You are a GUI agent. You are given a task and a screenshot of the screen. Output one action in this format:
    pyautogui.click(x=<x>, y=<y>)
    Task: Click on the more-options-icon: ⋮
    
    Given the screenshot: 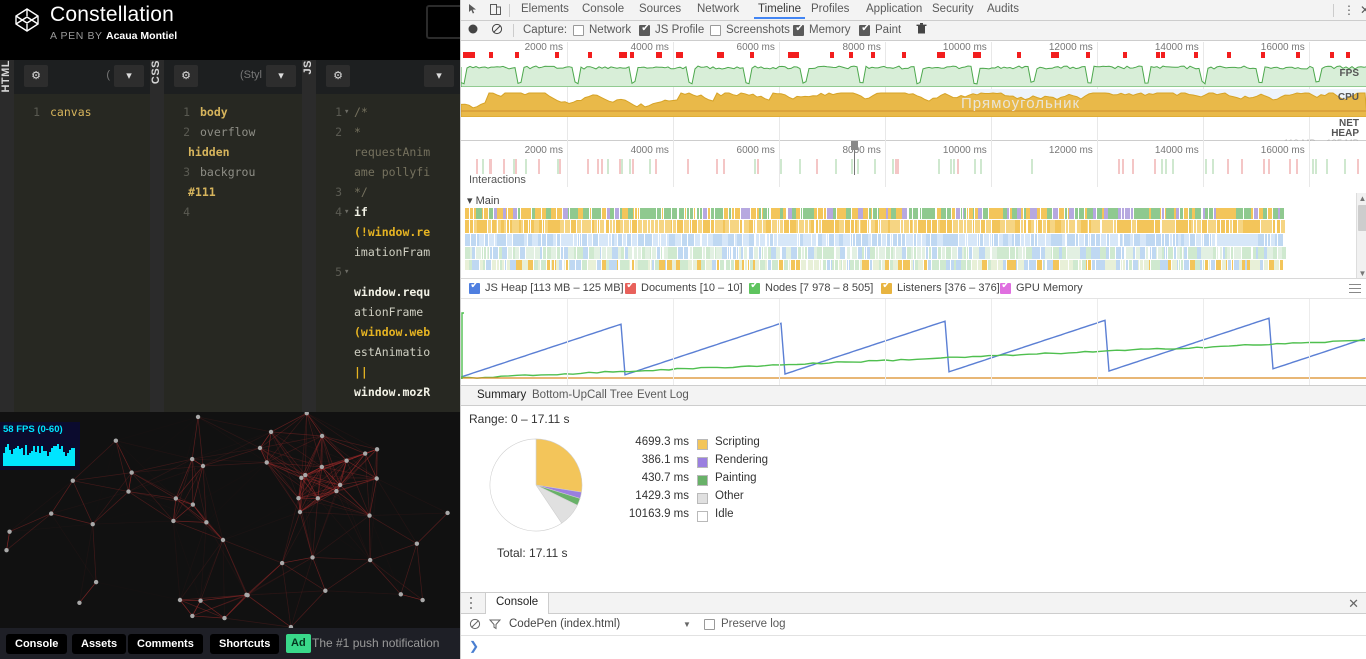 What is the action you would take?
    pyautogui.click(x=1349, y=10)
    